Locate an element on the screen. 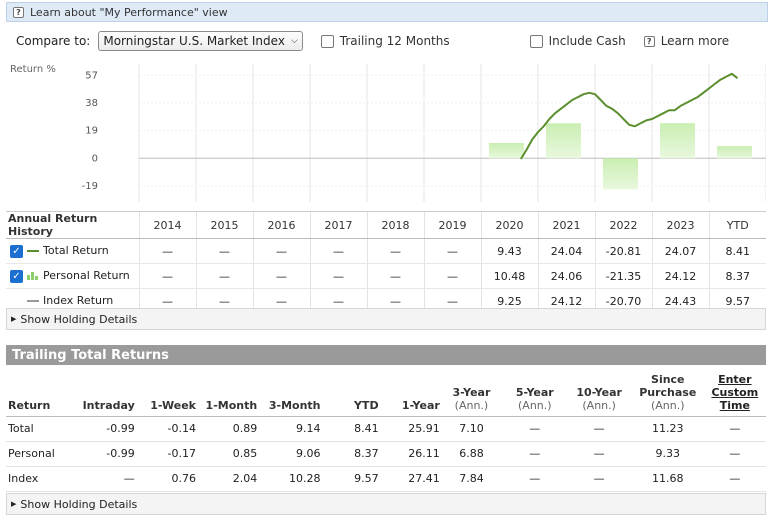 The height and width of the screenshot is (521, 772). trailing-header: Intraday is located at coordinates (102, 393).